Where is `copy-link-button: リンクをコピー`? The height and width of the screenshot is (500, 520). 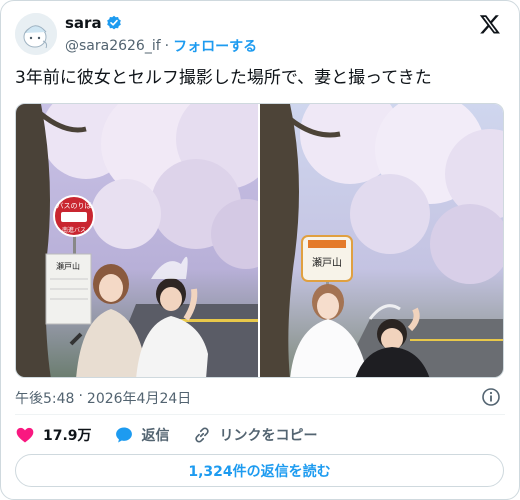
copy-link-button: リンクをコピー is located at coordinates (255, 435).